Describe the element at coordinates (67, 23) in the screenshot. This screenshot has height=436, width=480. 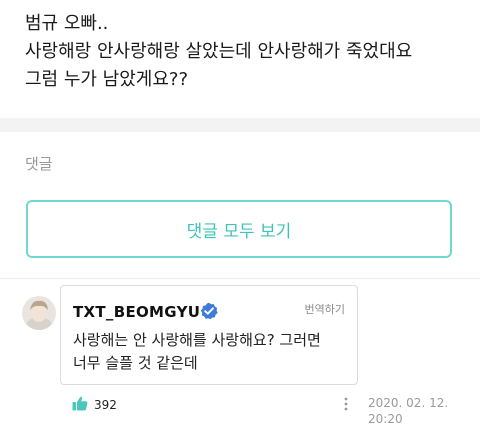
I see `post-text-line: 범규 오빠..` at that location.